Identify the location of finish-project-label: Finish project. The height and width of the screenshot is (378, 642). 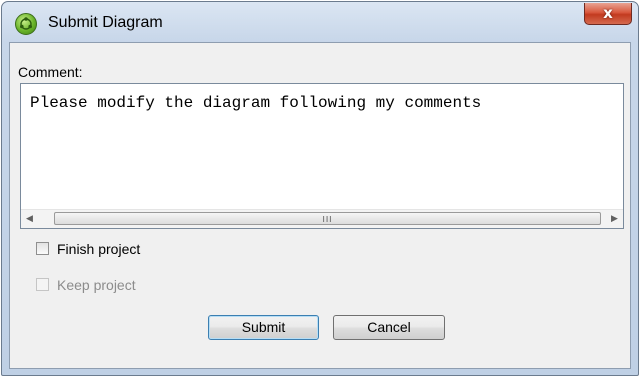
(98, 249).